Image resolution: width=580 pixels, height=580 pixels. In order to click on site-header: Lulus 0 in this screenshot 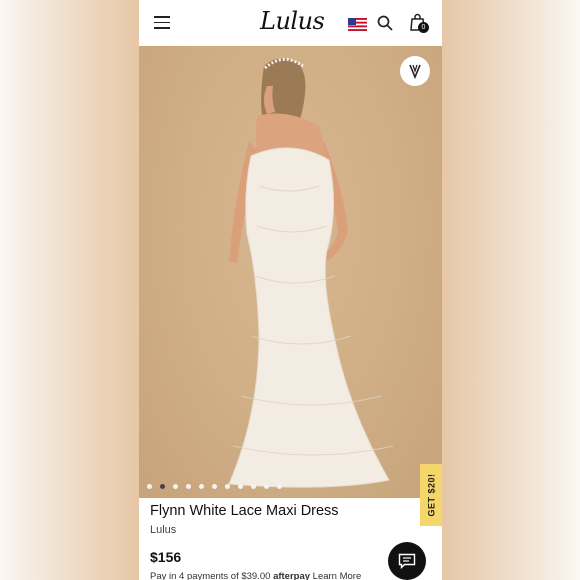, I will do `click(290, 23)`.